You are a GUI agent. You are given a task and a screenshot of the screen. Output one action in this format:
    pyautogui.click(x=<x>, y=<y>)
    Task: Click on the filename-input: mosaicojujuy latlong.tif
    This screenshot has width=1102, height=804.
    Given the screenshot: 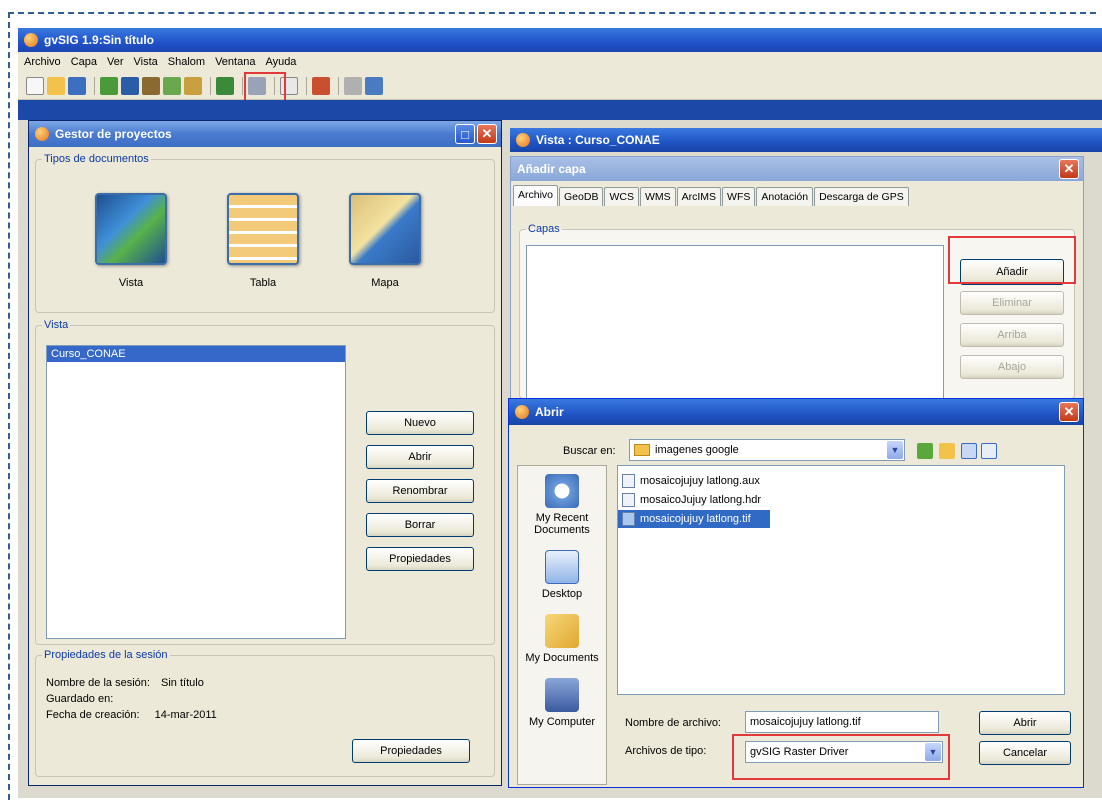 What is the action you would take?
    pyautogui.click(x=842, y=722)
    